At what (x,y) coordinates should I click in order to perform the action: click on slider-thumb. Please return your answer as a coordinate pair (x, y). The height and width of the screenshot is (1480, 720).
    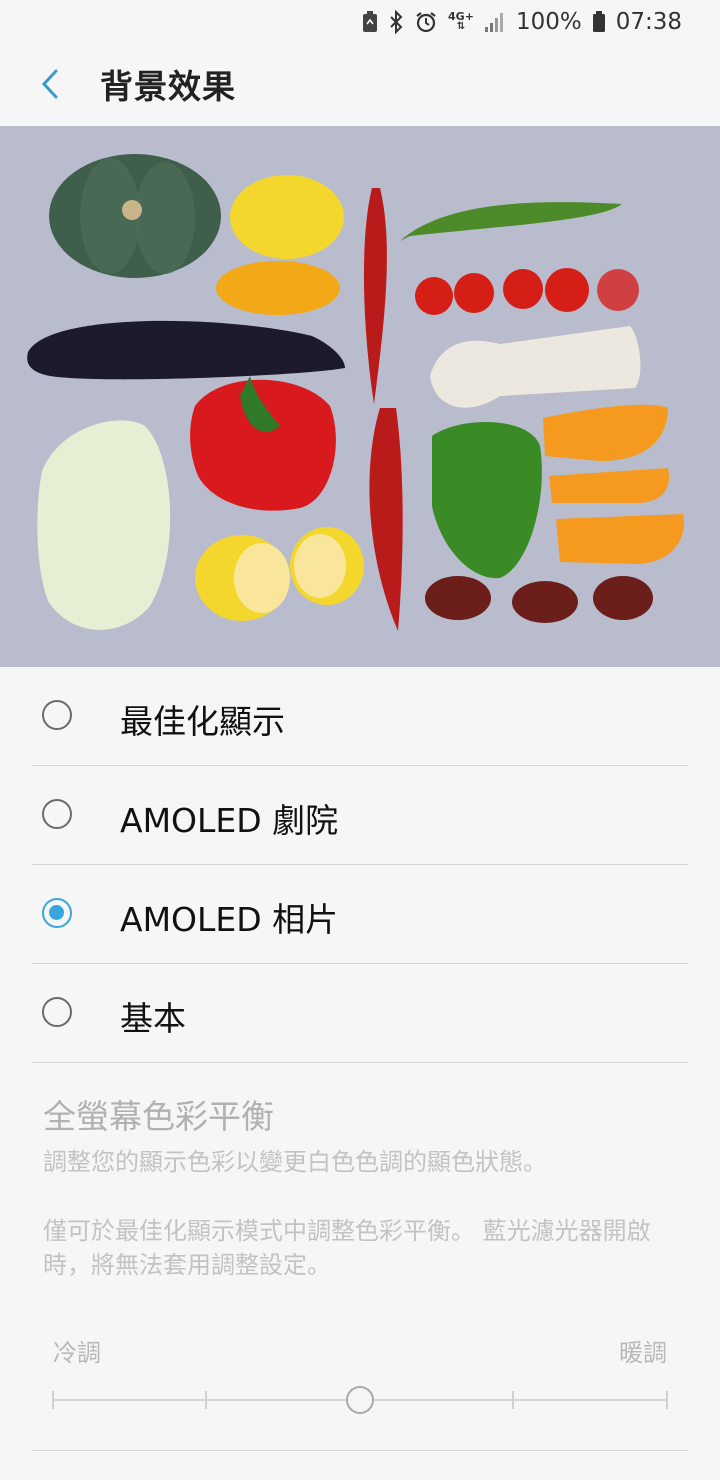
    Looking at the image, I should click on (360, 1400).